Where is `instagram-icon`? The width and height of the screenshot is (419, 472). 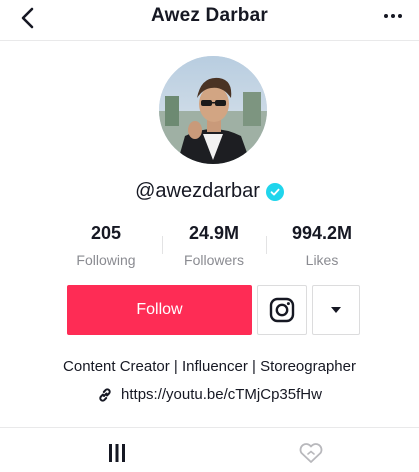 instagram-icon is located at coordinates (282, 310).